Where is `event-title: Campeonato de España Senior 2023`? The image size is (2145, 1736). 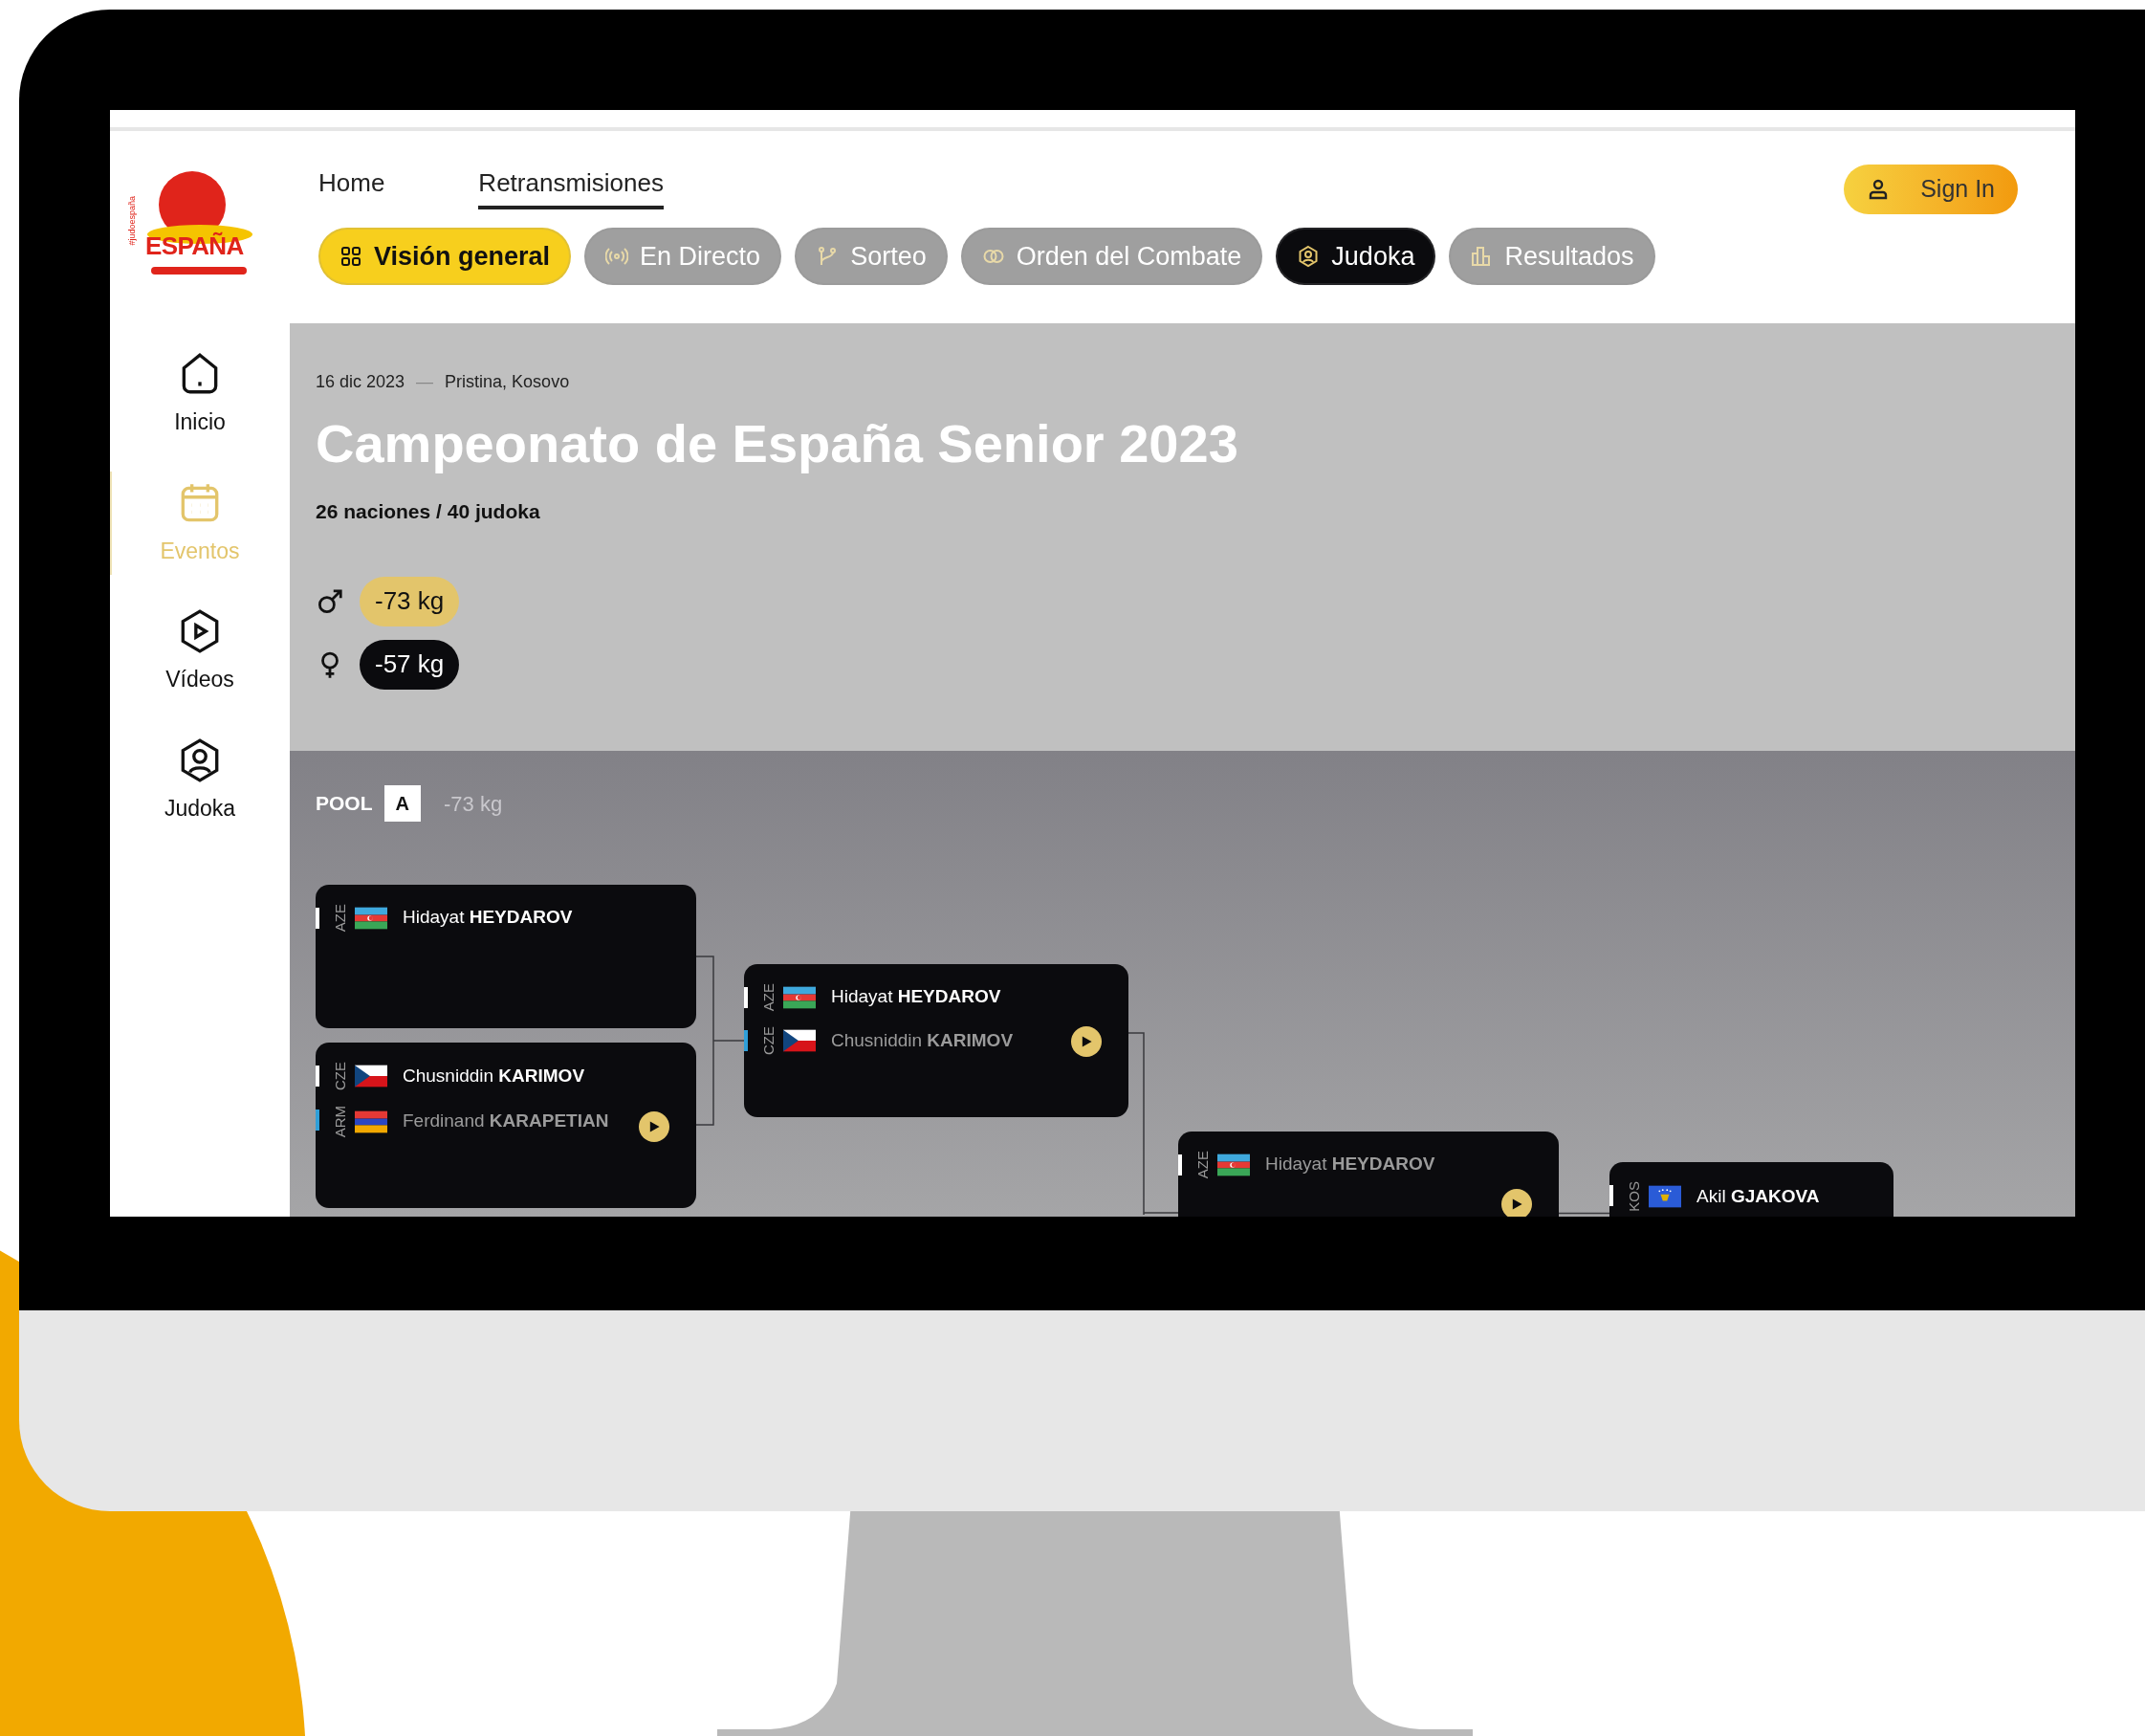 event-title: Campeonato de España Senior 2023 is located at coordinates (777, 443).